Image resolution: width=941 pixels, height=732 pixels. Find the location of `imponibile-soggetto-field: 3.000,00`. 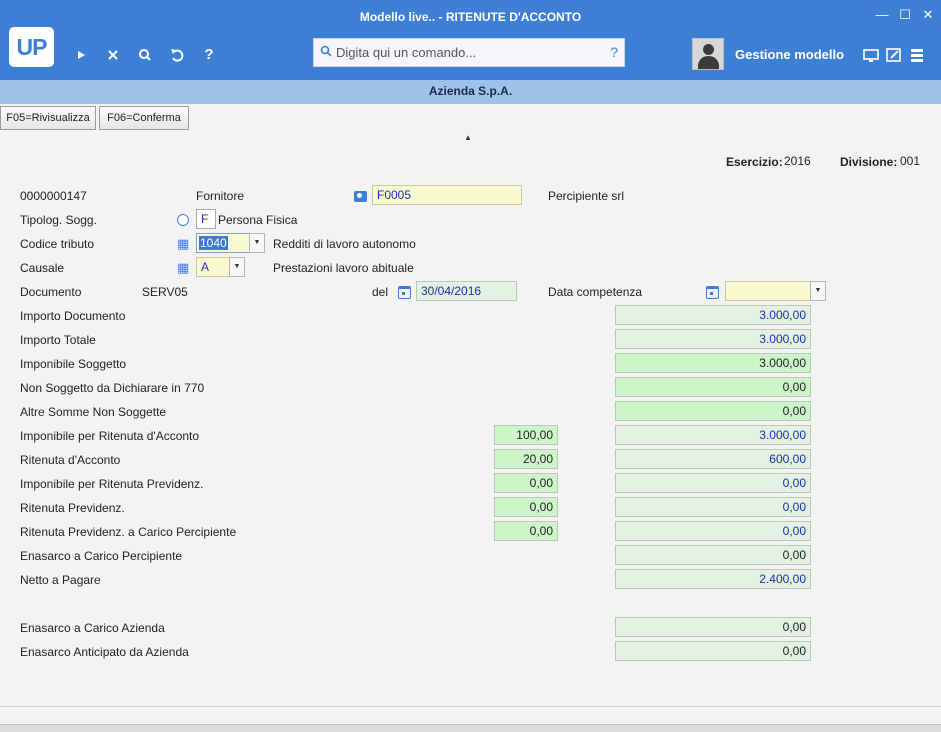

imponibile-soggetto-field: 3.000,00 is located at coordinates (713, 363).